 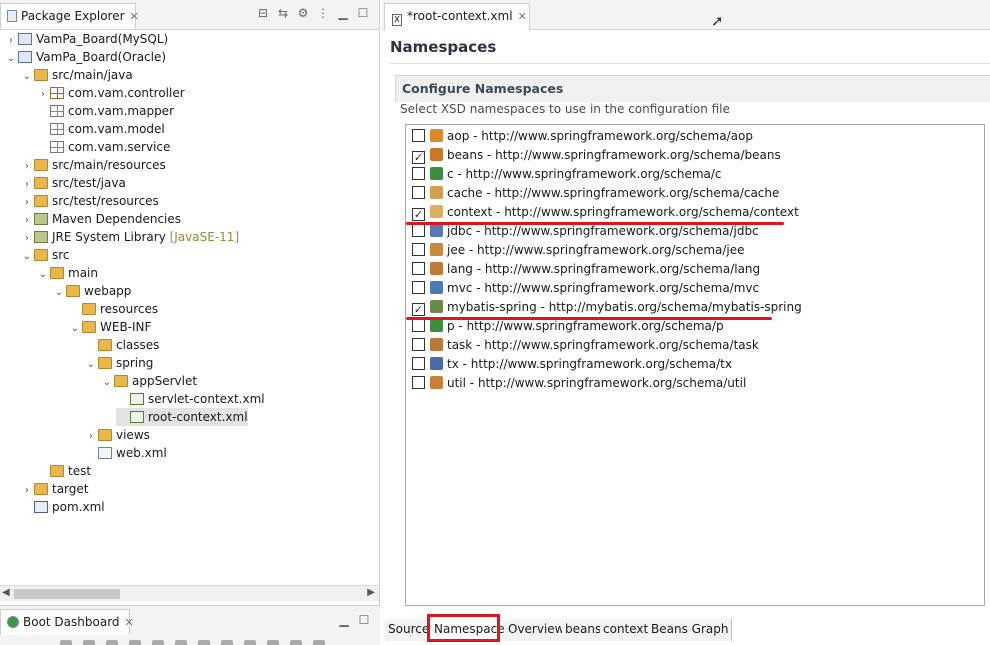 I want to click on tree-item: com.vam.service, so click(x=103, y=147).